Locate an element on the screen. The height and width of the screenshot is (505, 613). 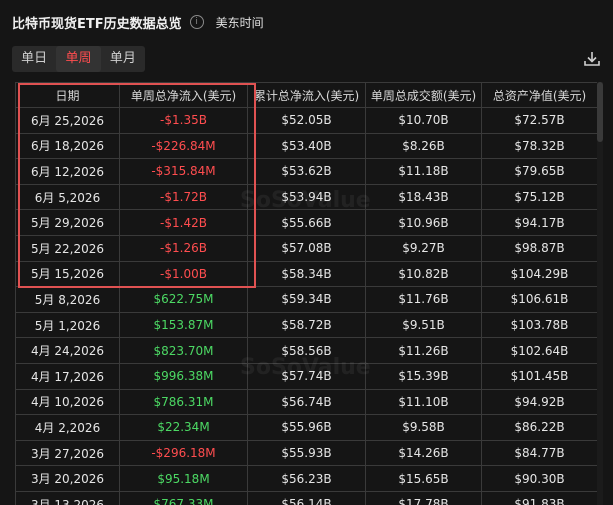
cell-weekly-volume: $15.65B is located at coordinates (423, 478).